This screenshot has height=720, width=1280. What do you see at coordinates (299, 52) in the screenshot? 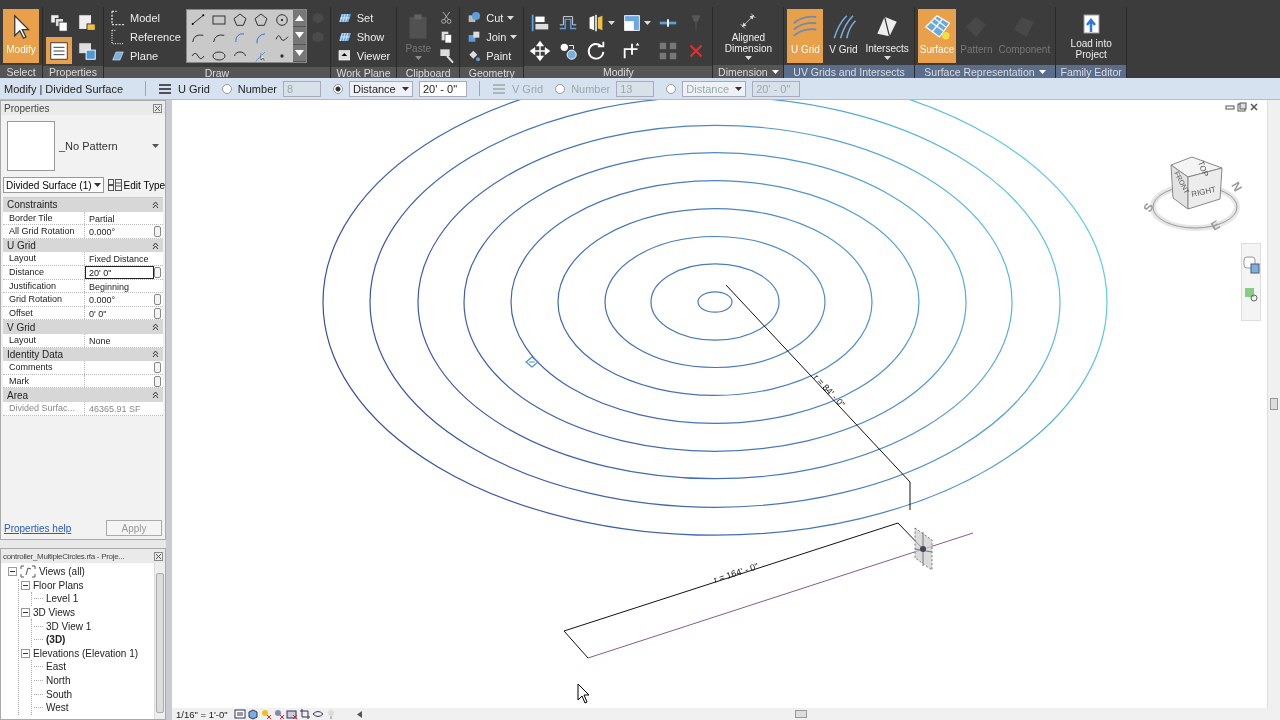
I see `gallery-expand-icon` at bounding box center [299, 52].